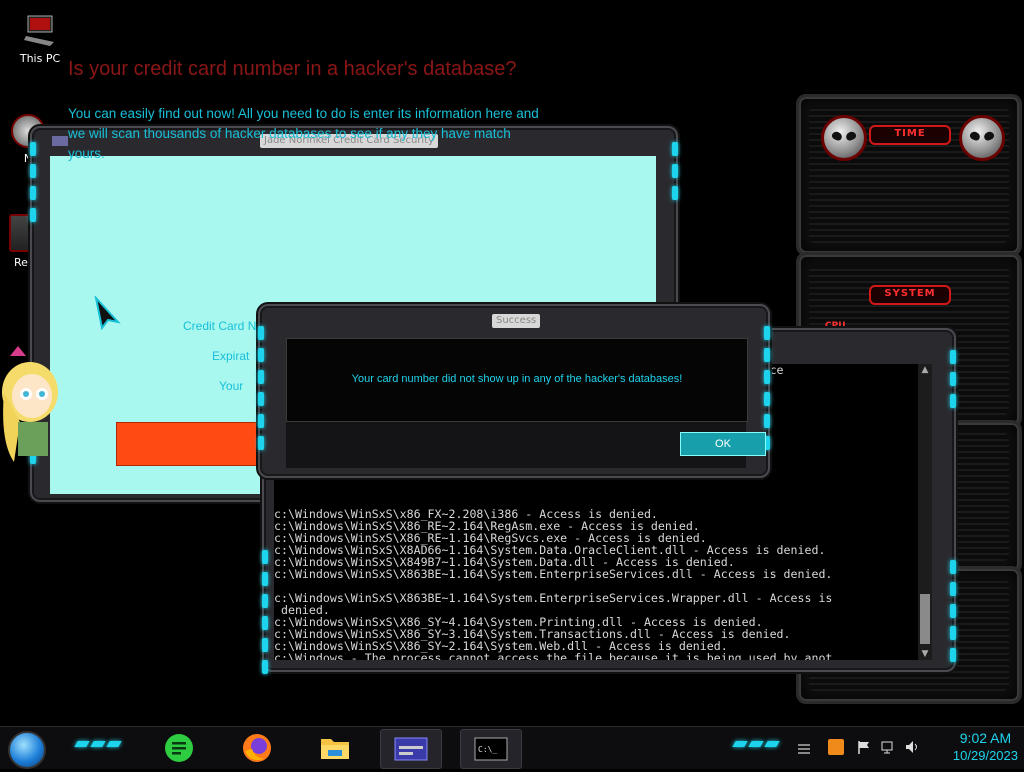 The image size is (1024, 772). I want to click on console-scrollbar: ▲ ▼, so click(925, 512).